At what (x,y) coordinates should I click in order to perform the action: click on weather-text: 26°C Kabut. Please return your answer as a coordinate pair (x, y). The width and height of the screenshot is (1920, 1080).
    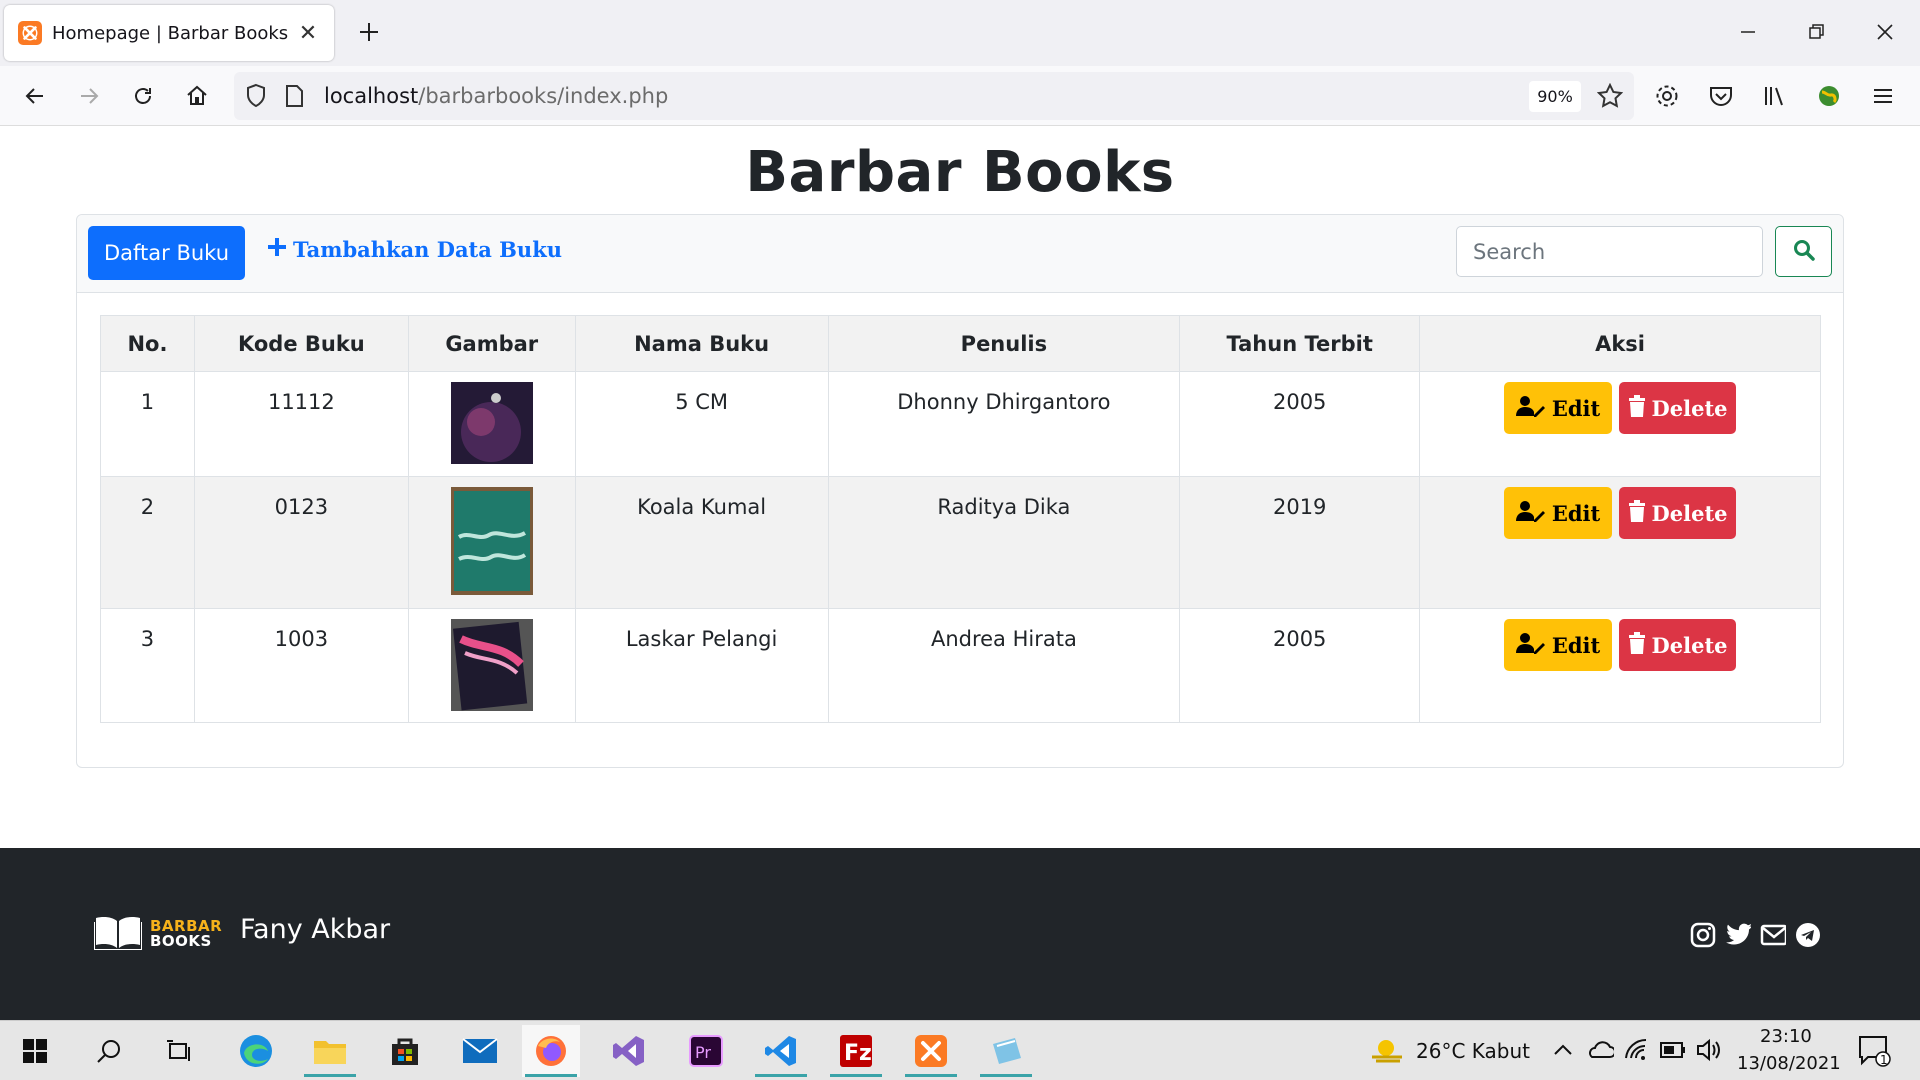
    Looking at the image, I should click on (1473, 1051).